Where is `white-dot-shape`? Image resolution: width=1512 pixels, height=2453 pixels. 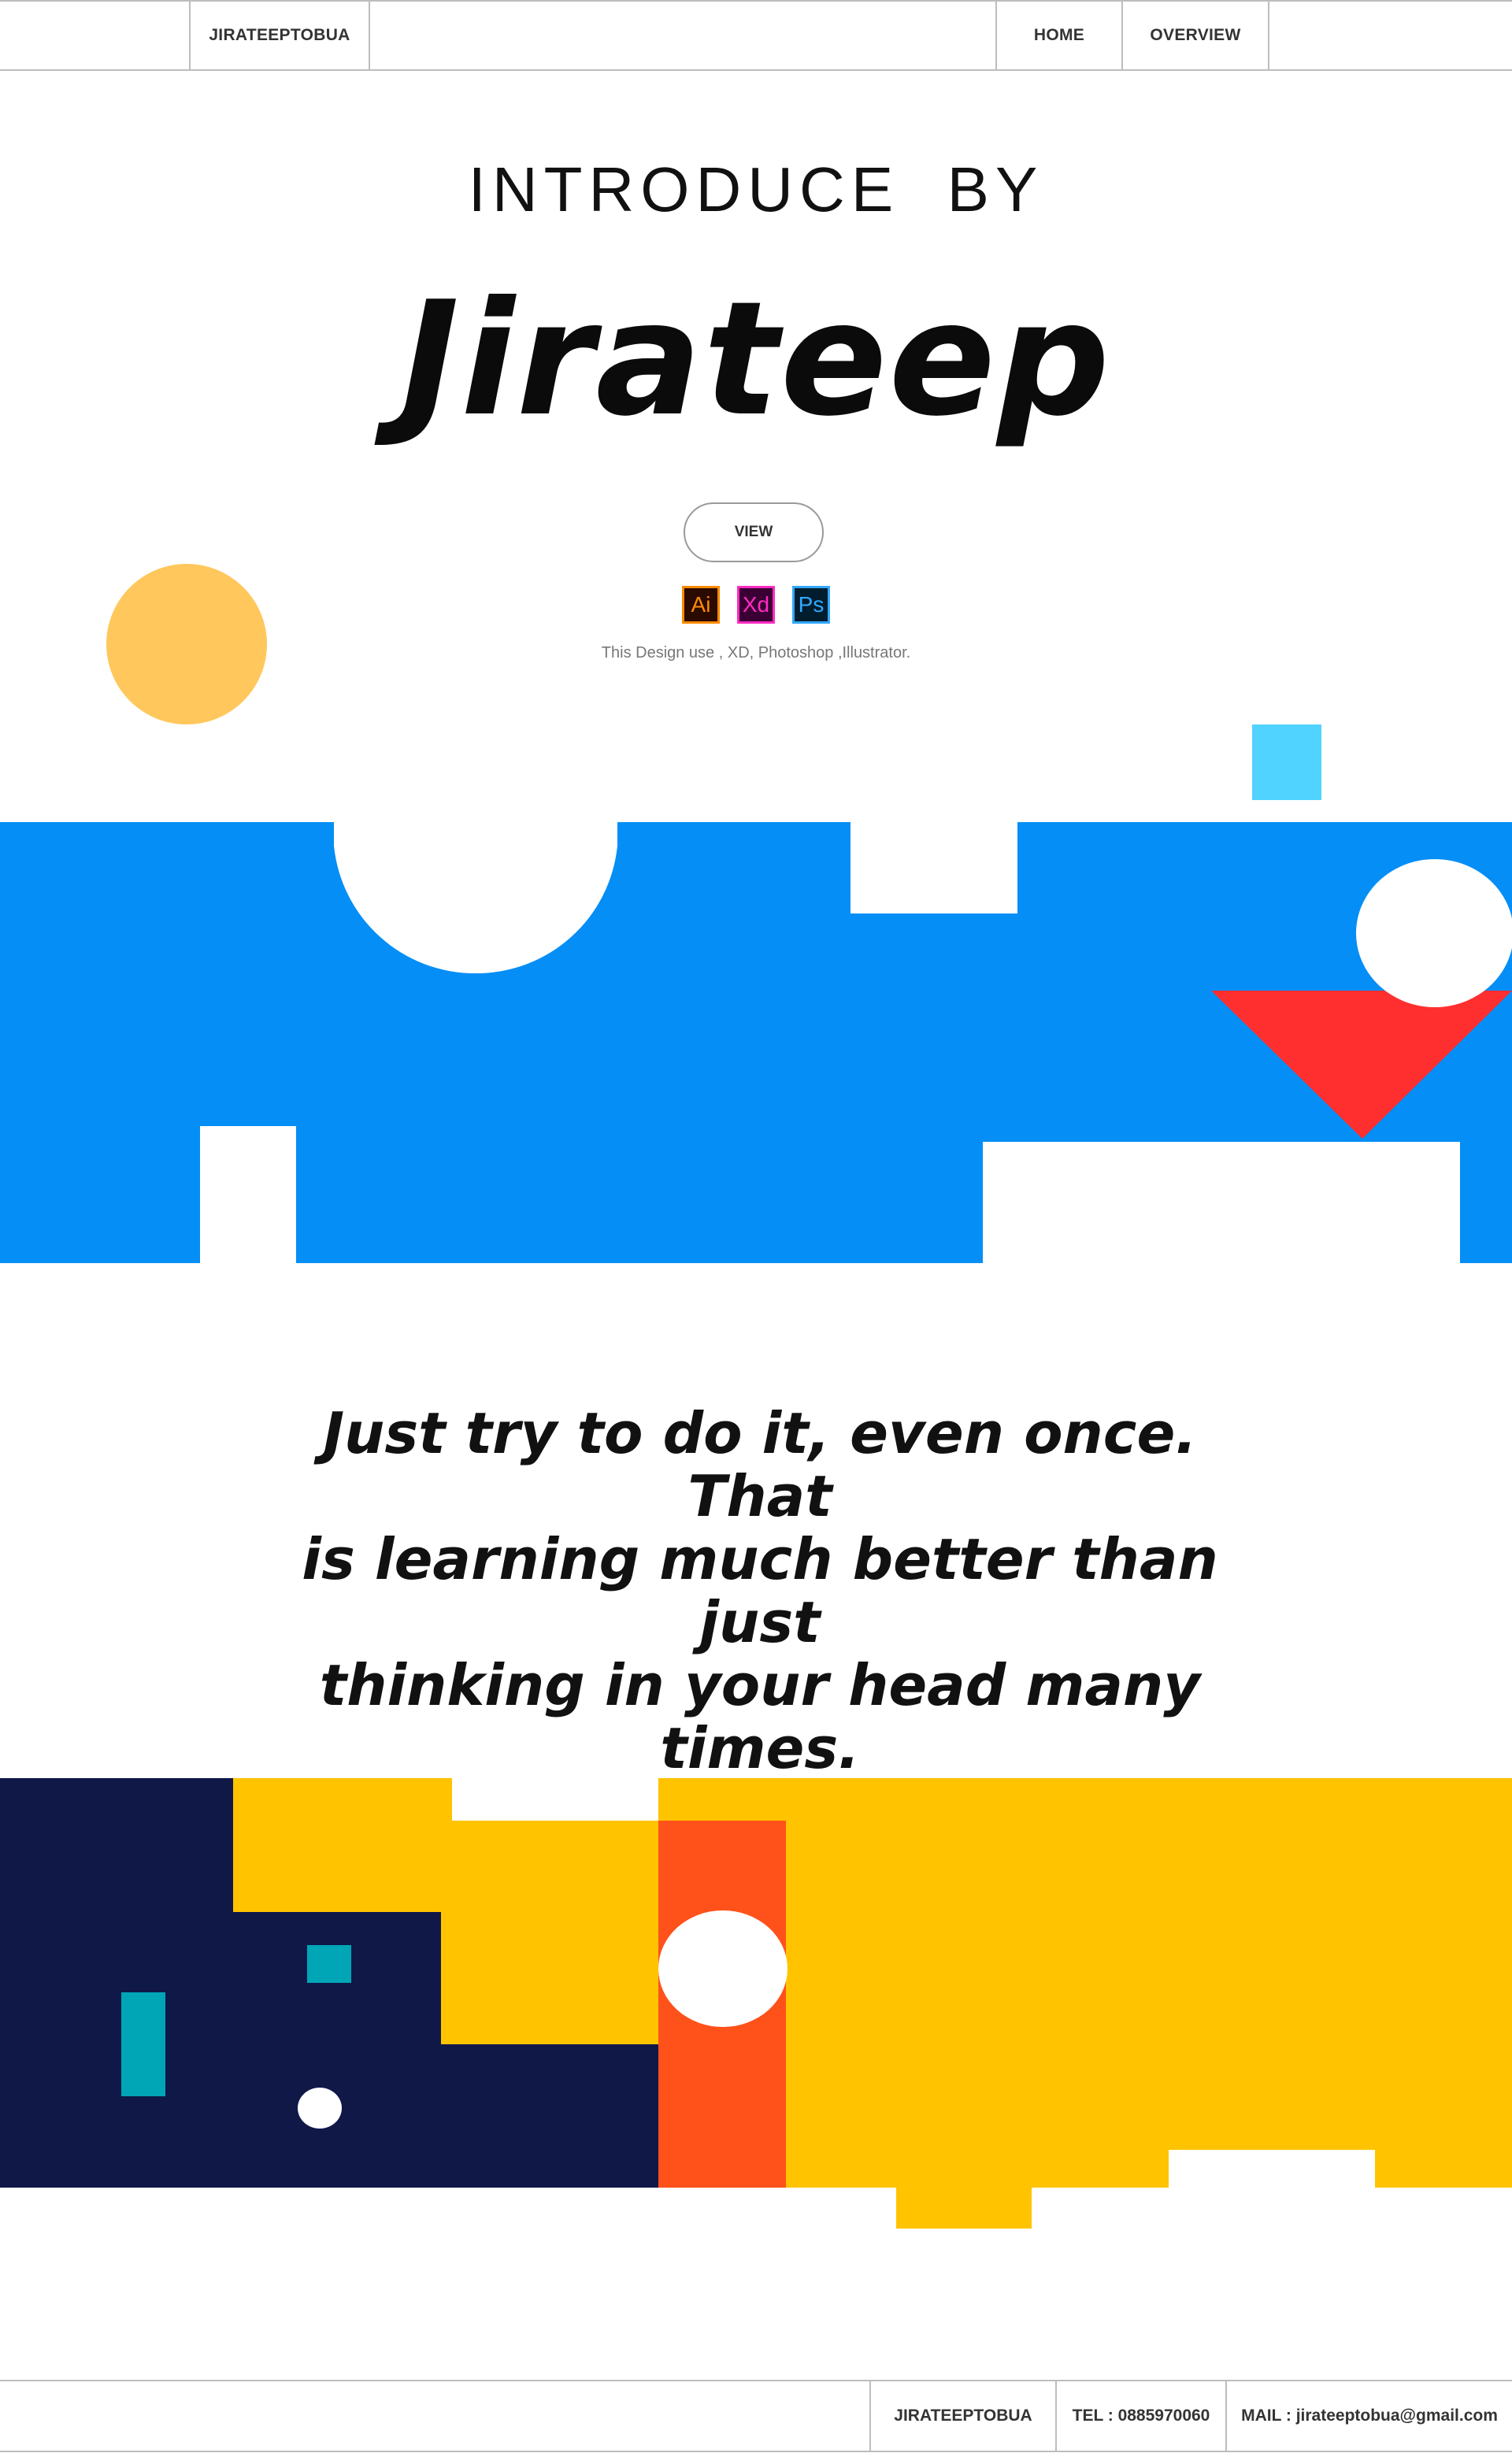 white-dot-shape is located at coordinates (320, 2108).